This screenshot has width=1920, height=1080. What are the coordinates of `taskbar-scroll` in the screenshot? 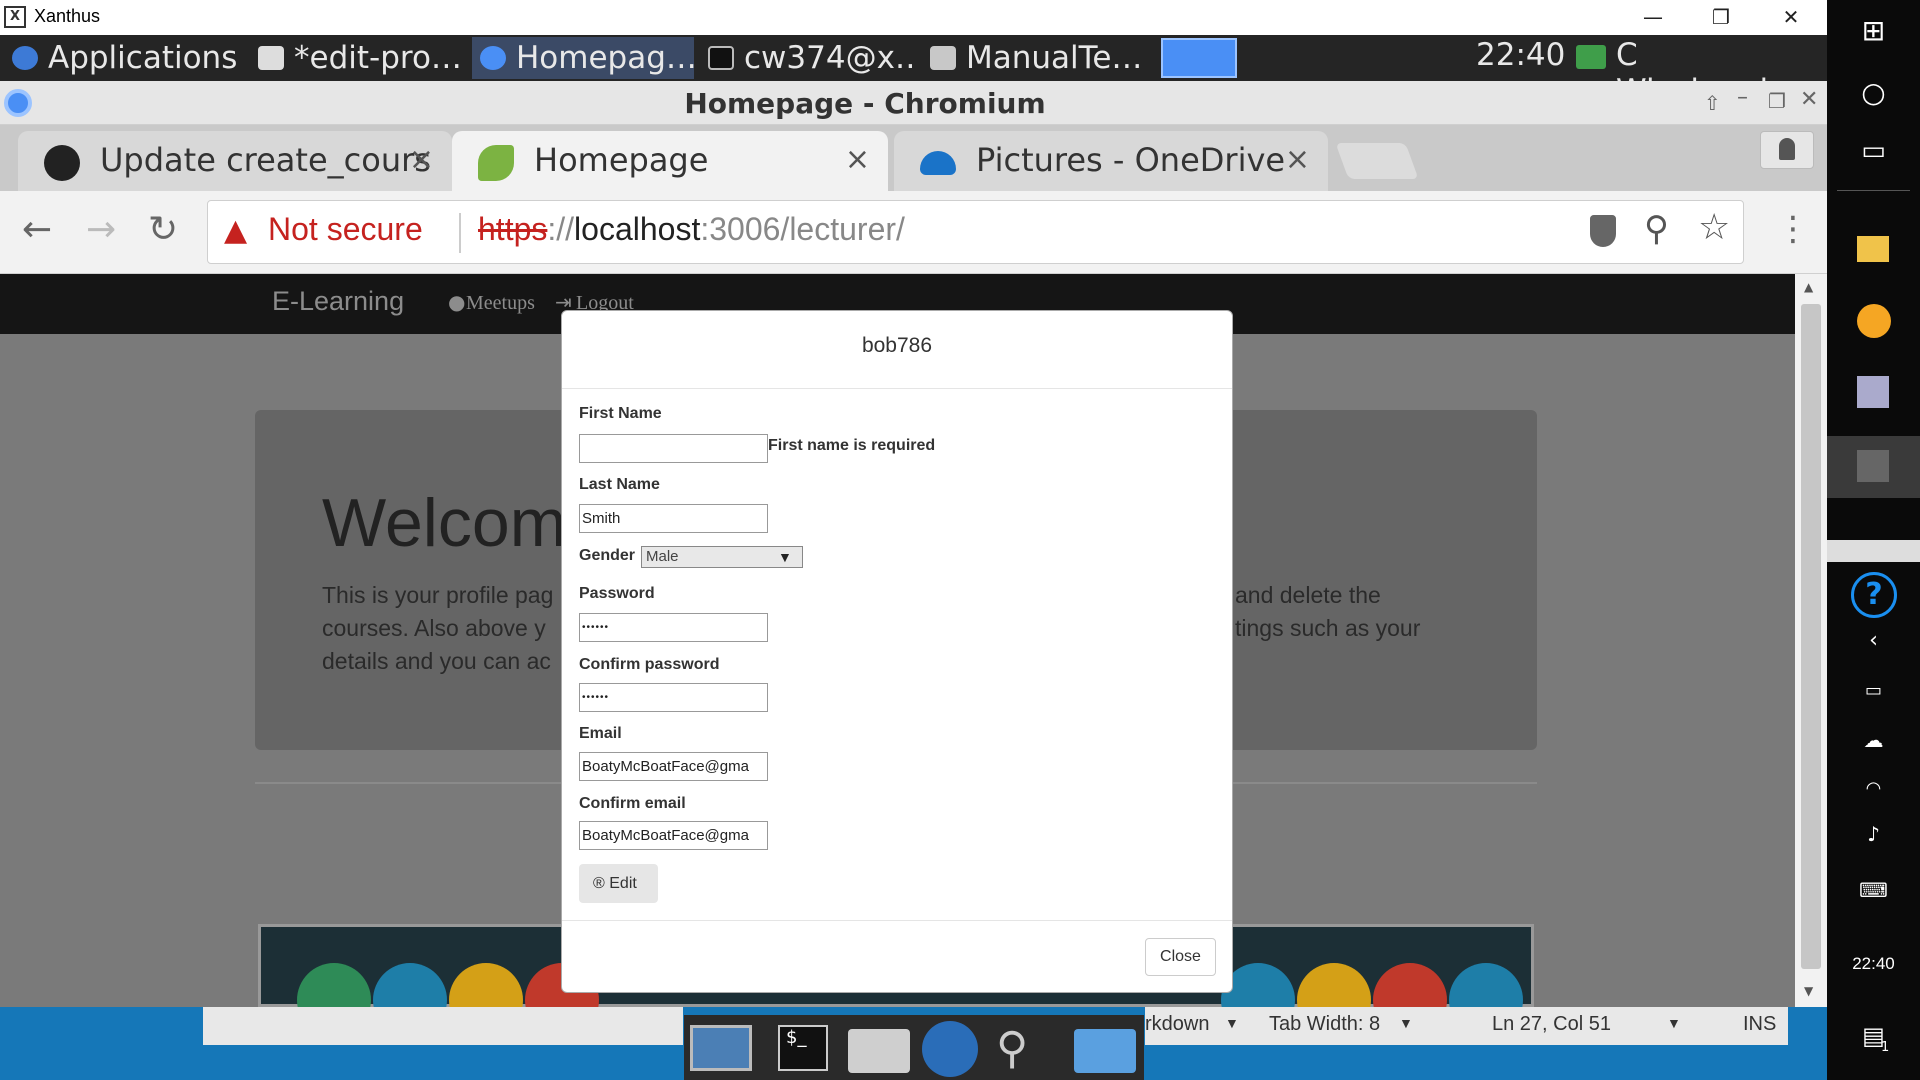 It's located at (1873, 551).